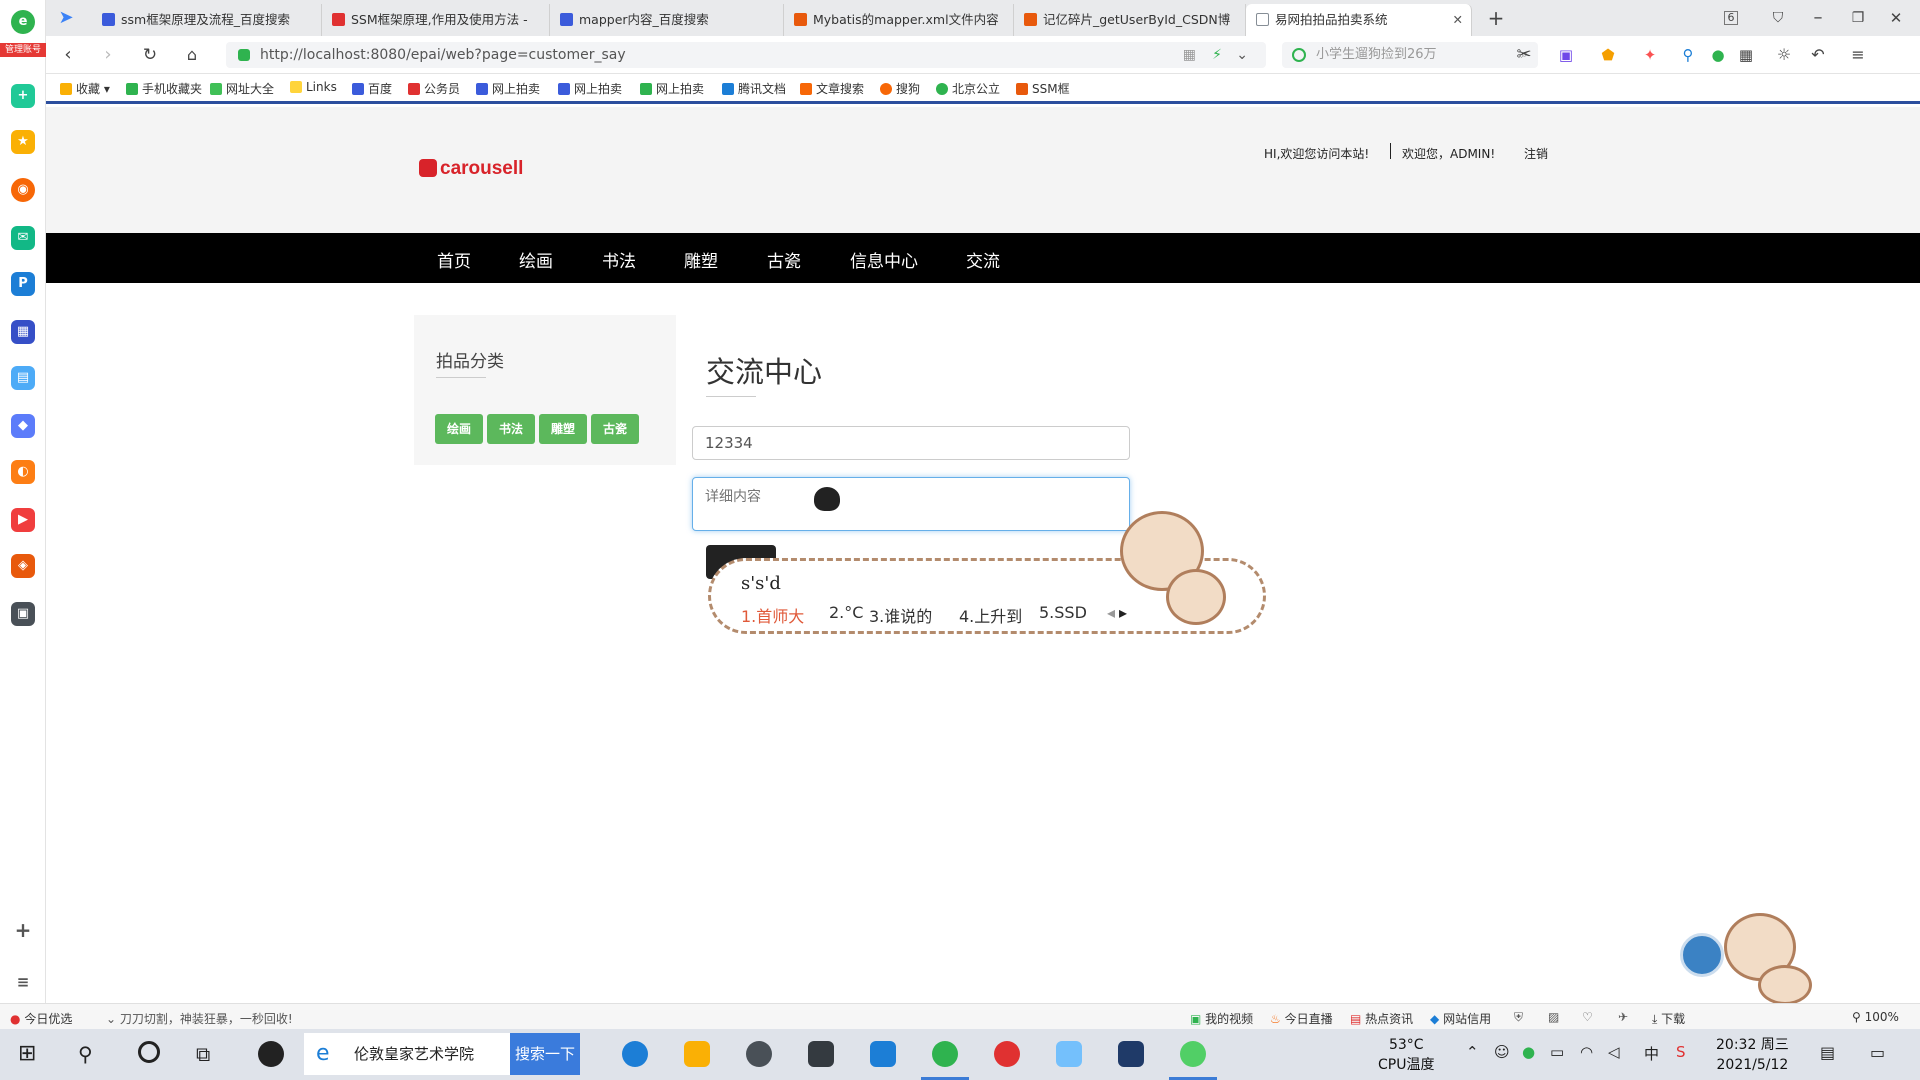 Image resolution: width=1920 pixels, height=1080 pixels. Describe the element at coordinates (1586, 1052) in the screenshot. I see `wifi-icon: ◠` at that location.